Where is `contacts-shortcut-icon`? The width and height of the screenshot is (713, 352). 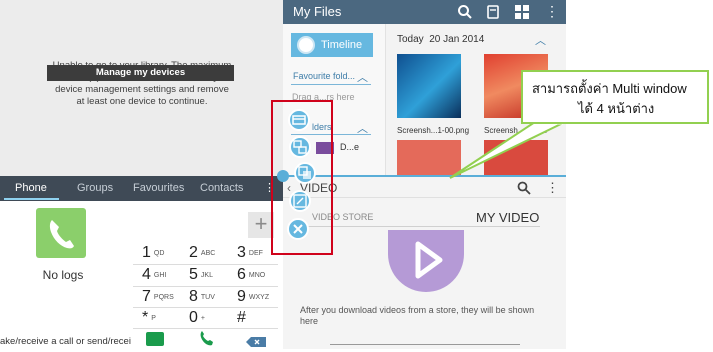 contacts-shortcut-icon is located at coordinates (155, 339).